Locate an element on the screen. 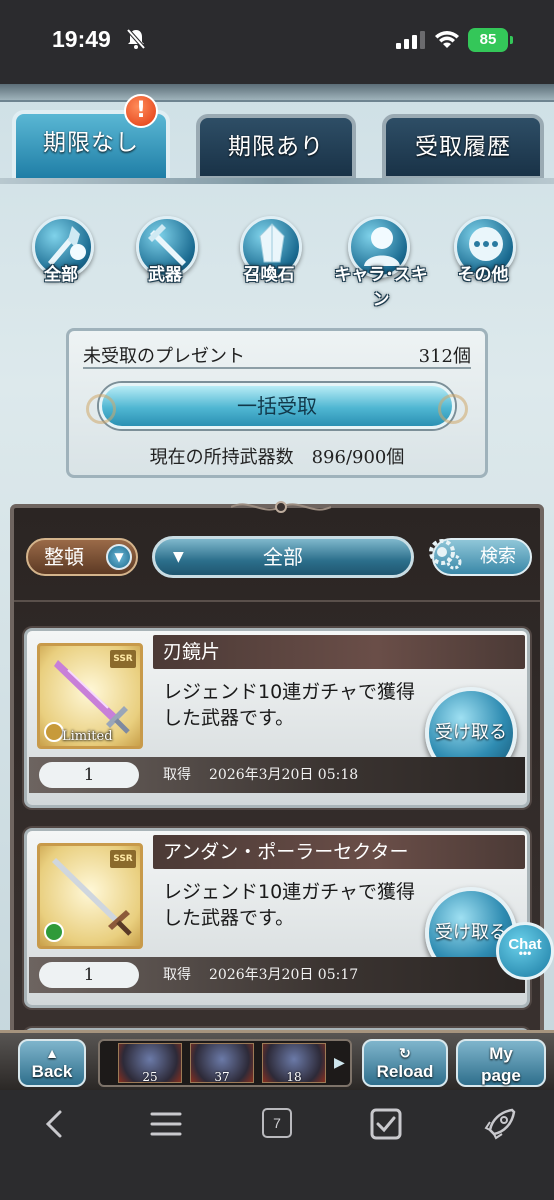 This screenshot has height=1200, width=554. party-member-level: 18 is located at coordinates (294, 1077).